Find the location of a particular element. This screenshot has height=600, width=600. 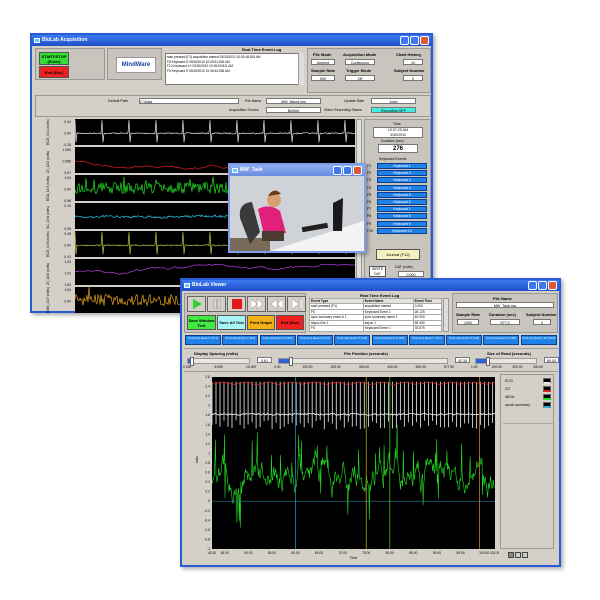

event-log-title: Real Time Event Log is located at coordinates (262, 49).